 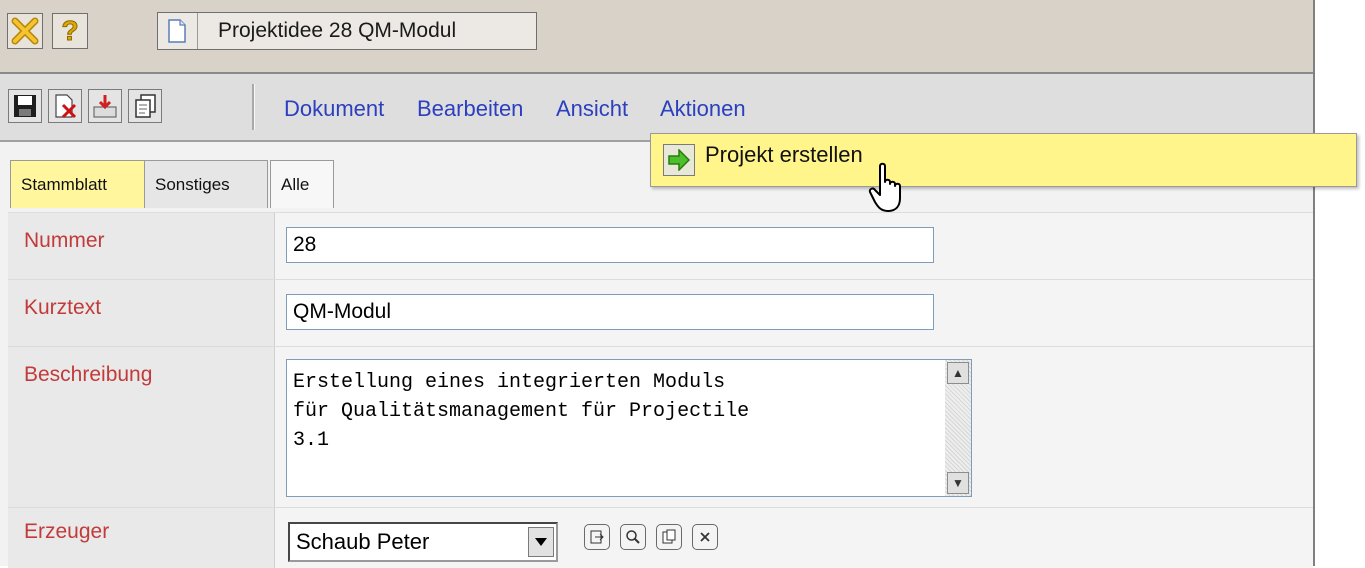 I want to click on erzeuger-select: Schaub Peter, so click(x=423, y=542).